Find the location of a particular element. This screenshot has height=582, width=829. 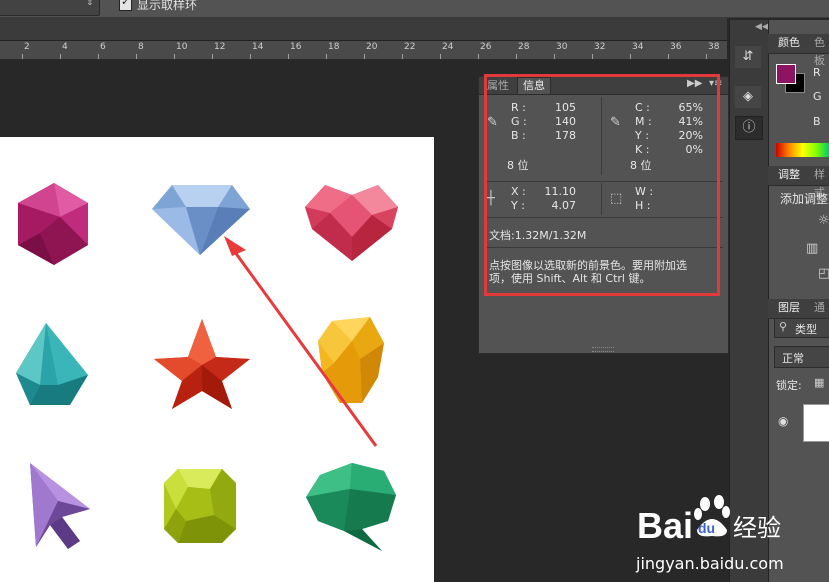

search-icon: ⚲ is located at coordinates (783, 326).